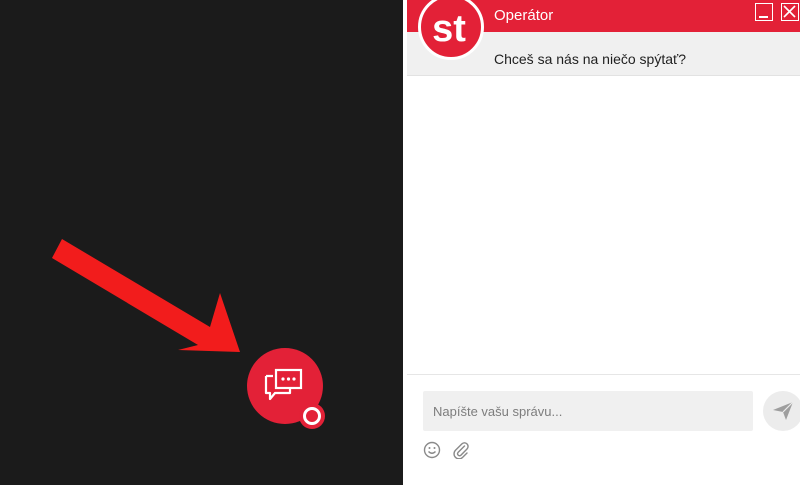 Image resolution: width=800 pixels, height=485 pixels. I want to click on attach-button, so click(461, 450).